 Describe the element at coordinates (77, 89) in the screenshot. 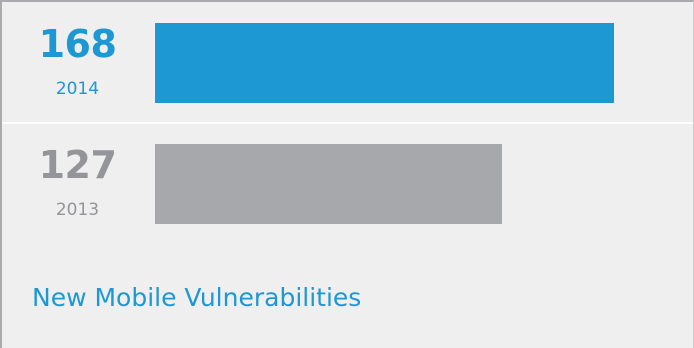

I see `category-label-2014: 2014` at that location.